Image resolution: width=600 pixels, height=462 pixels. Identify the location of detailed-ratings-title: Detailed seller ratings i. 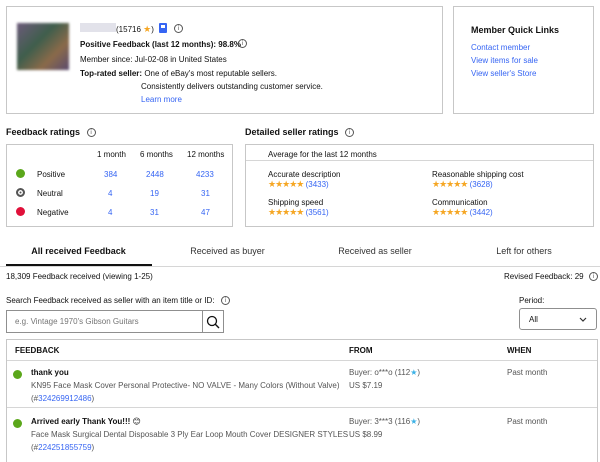
(300, 132).